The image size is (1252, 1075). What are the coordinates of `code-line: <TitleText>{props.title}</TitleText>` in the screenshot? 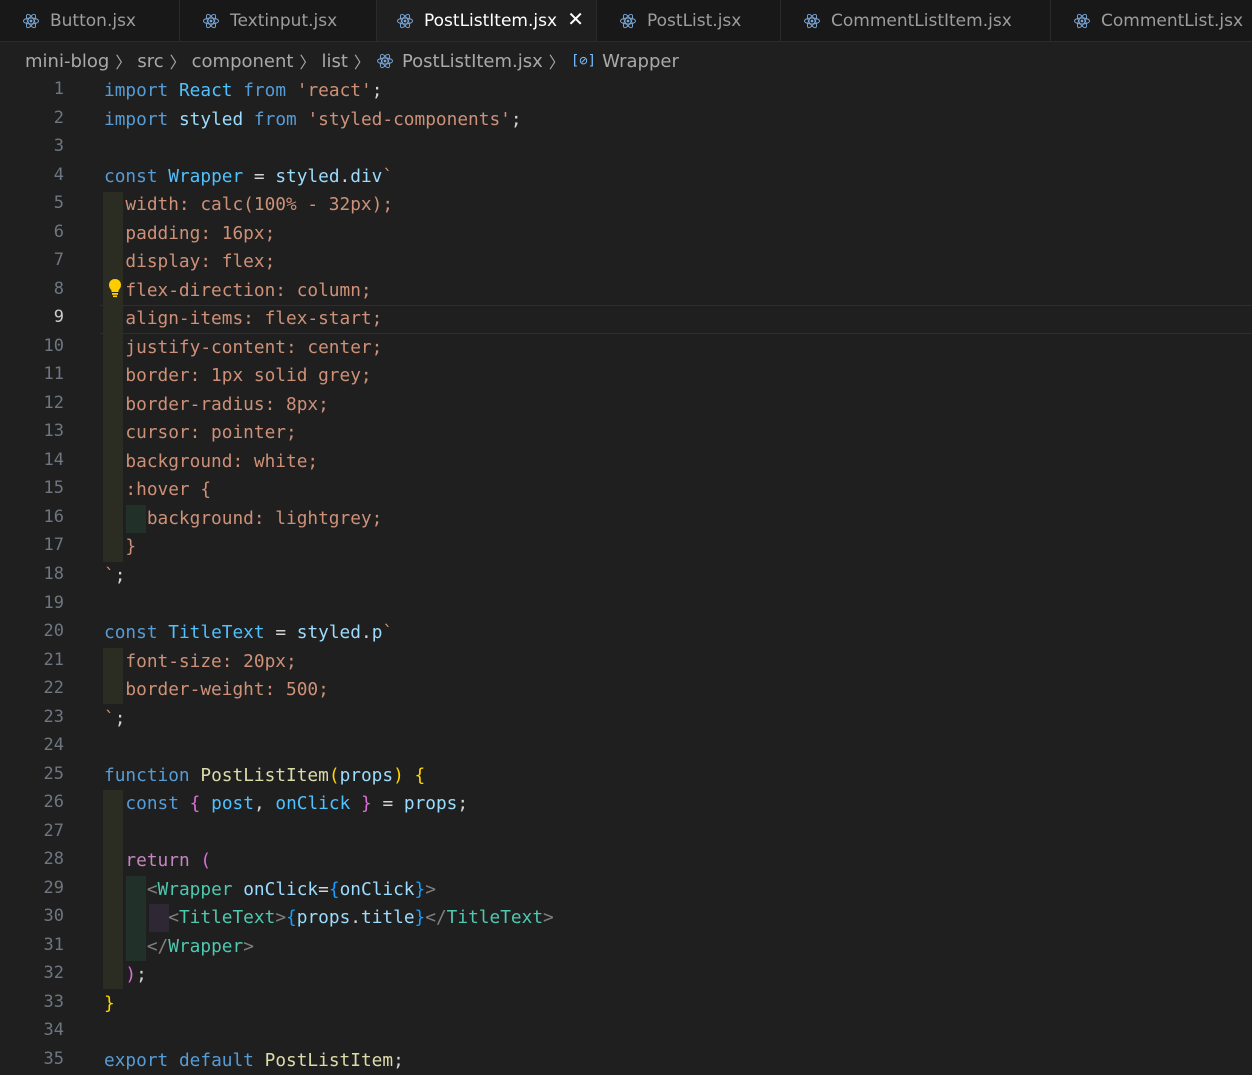 It's located at (329, 918).